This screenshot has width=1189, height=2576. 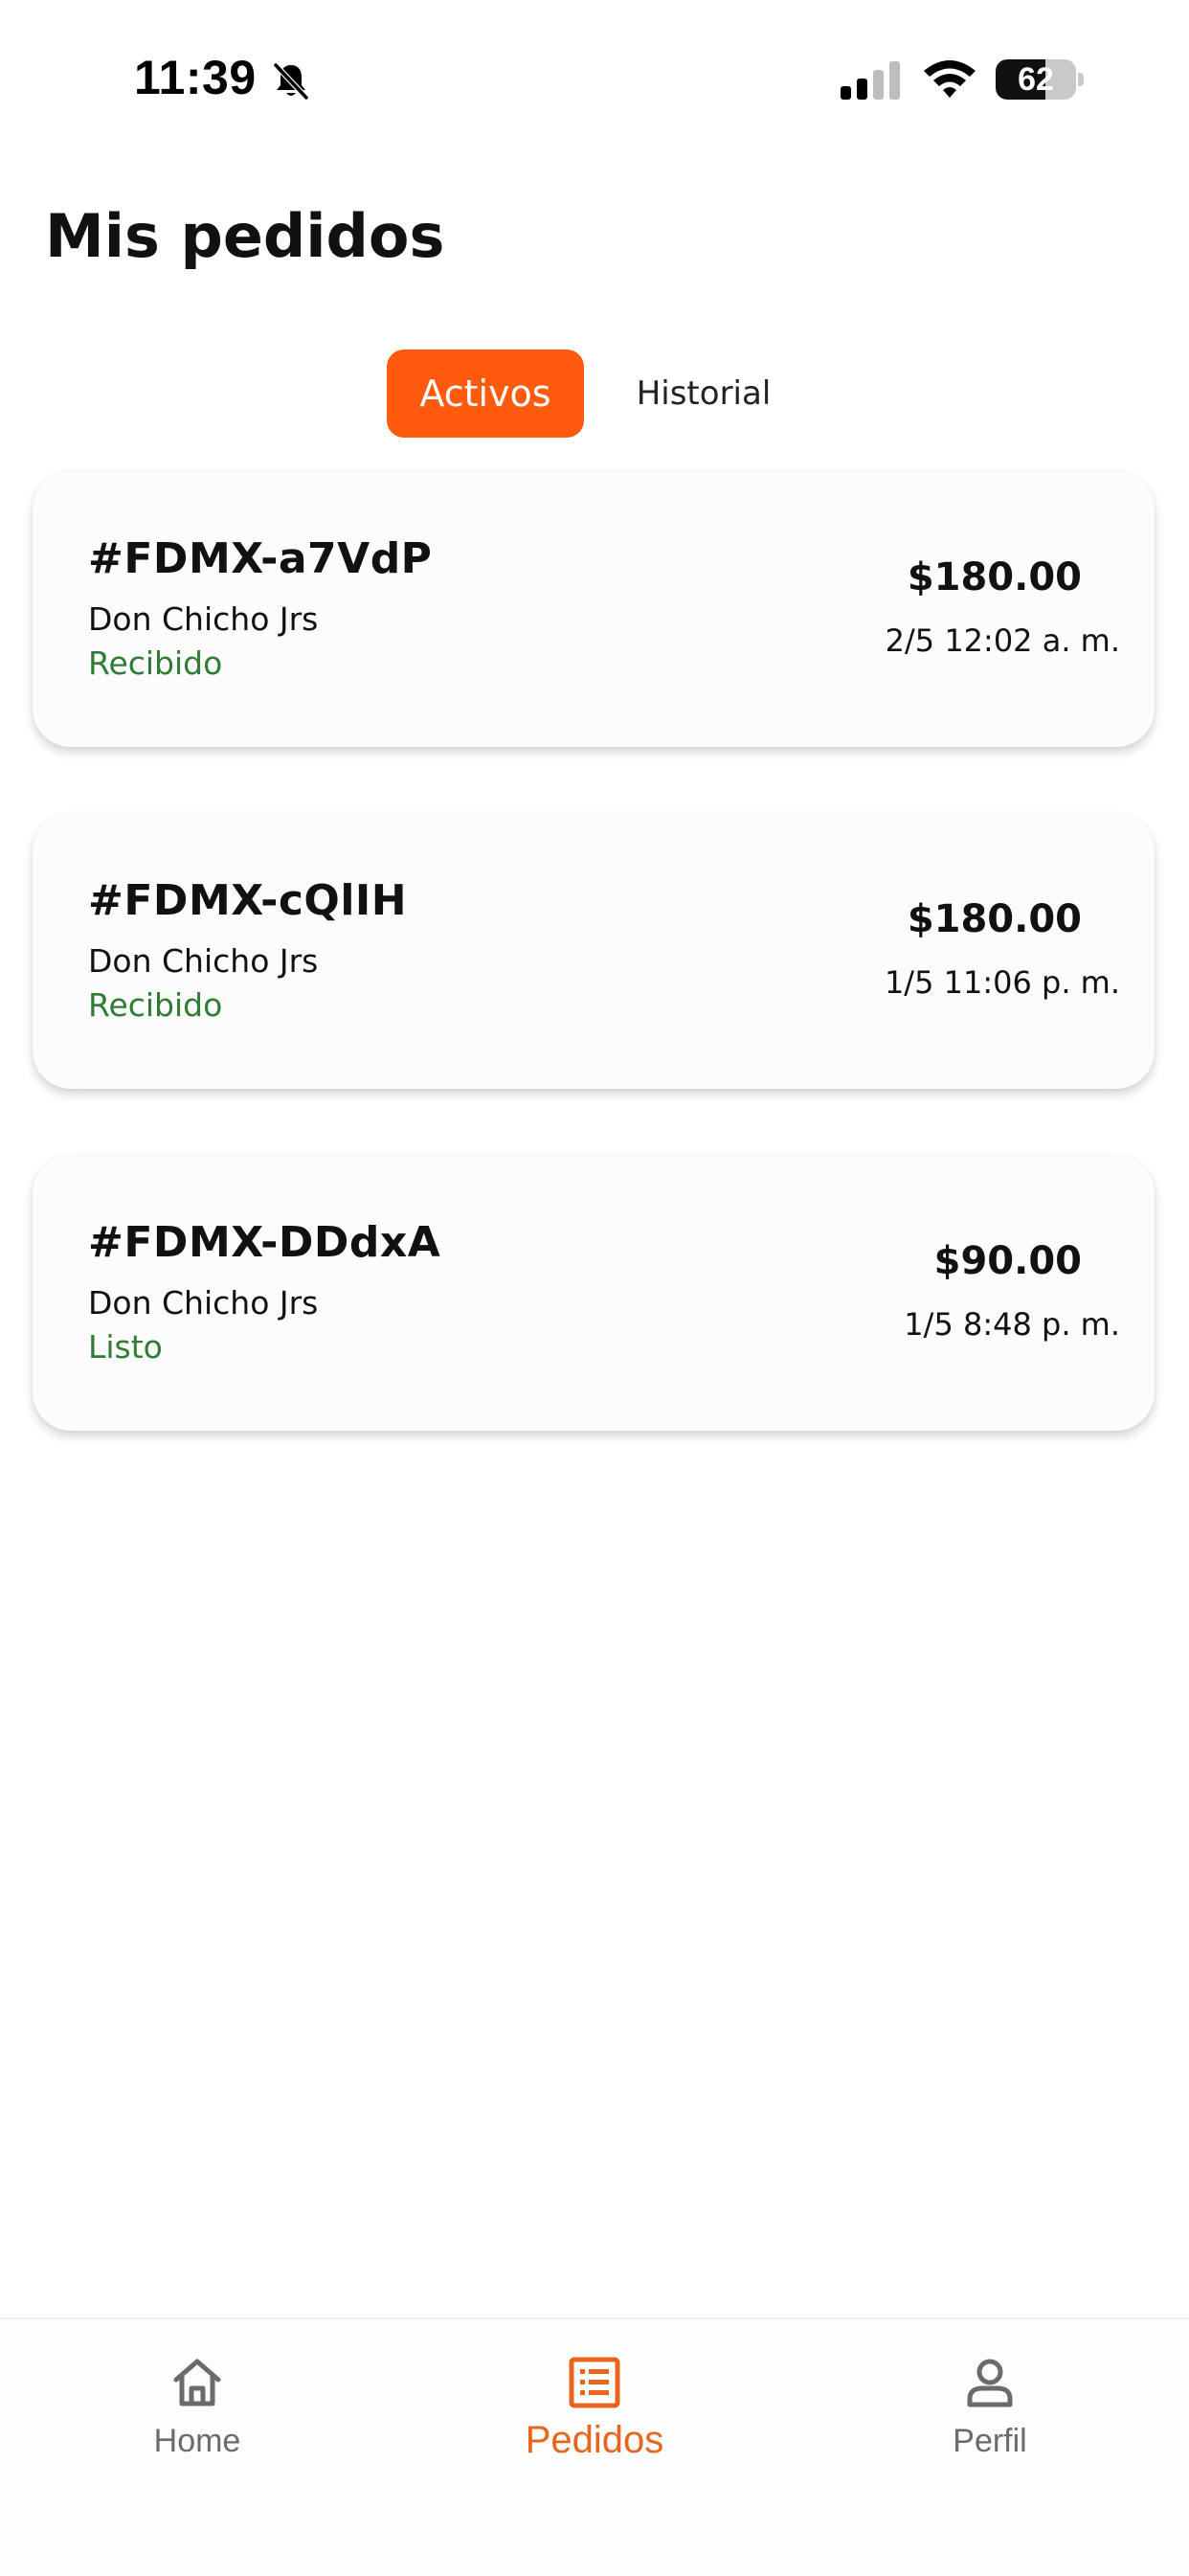 What do you see at coordinates (594, 2382) in the screenshot?
I see `list-icon` at bounding box center [594, 2382].